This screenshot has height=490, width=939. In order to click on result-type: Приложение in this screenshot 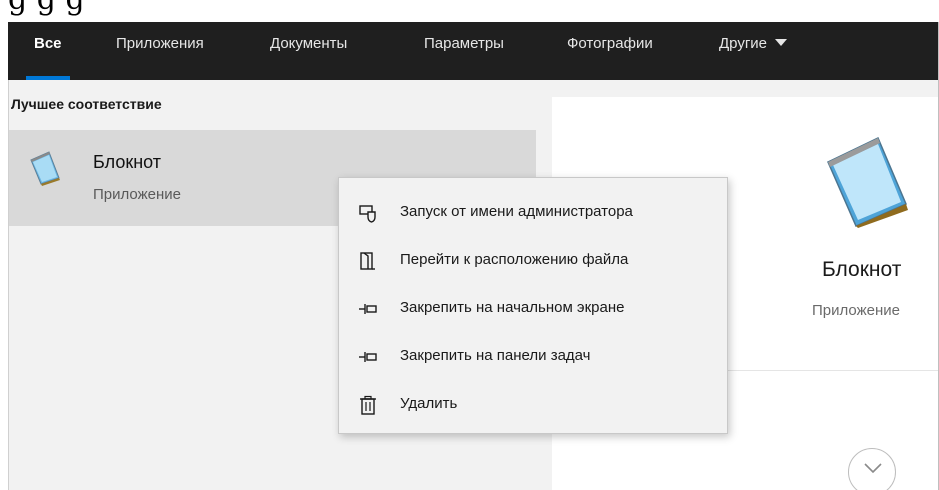, I will do `click(137, 194)`.